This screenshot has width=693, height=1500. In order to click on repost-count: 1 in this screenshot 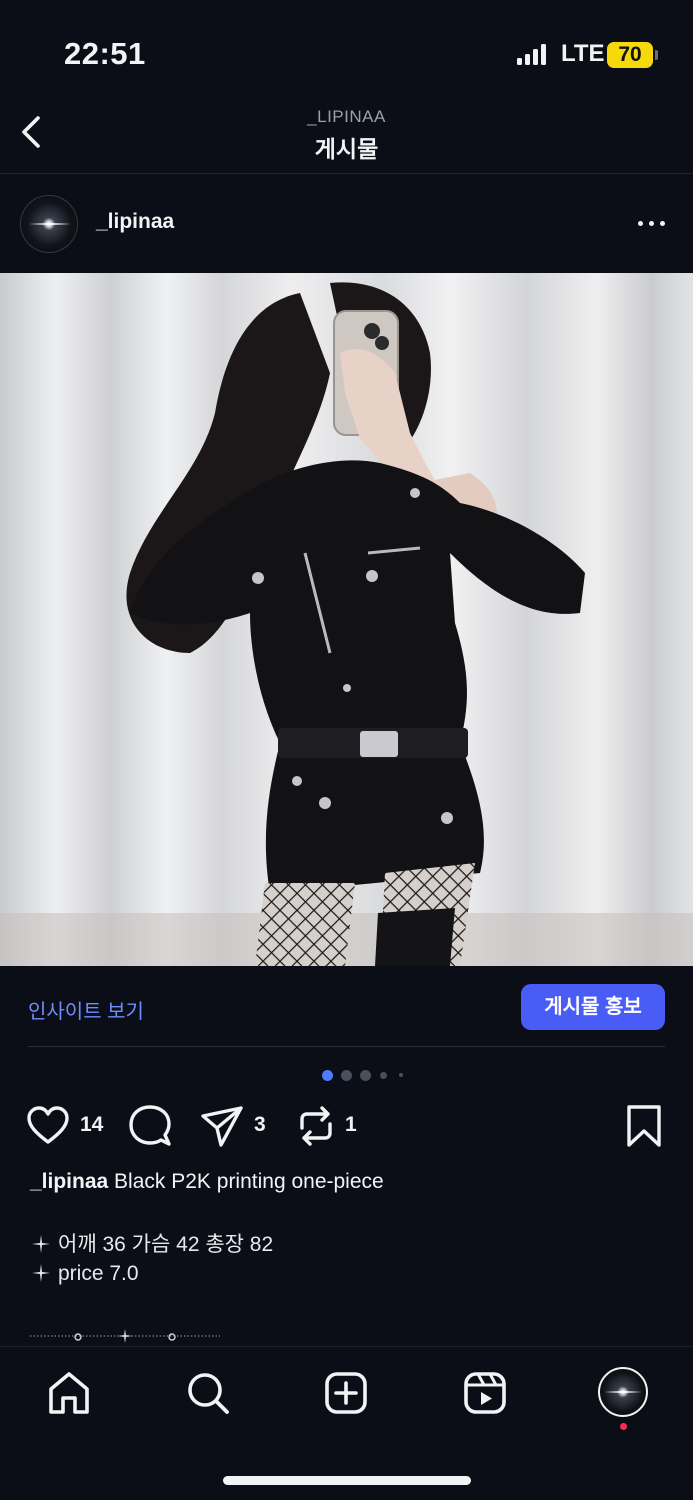, I will do `click(351, 1125)`.